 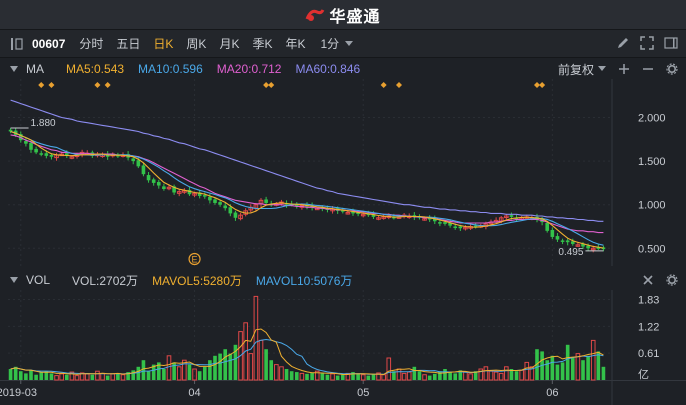 I want to click on x-tick-label: 06, so click(x=552, y=393).